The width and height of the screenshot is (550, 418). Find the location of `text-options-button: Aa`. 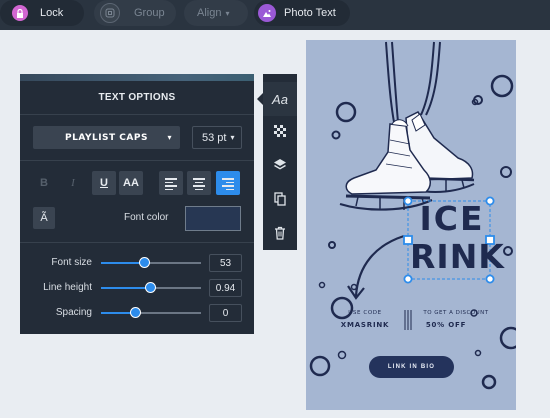

text-options-button: Aa is located at coordinates (280, 99).